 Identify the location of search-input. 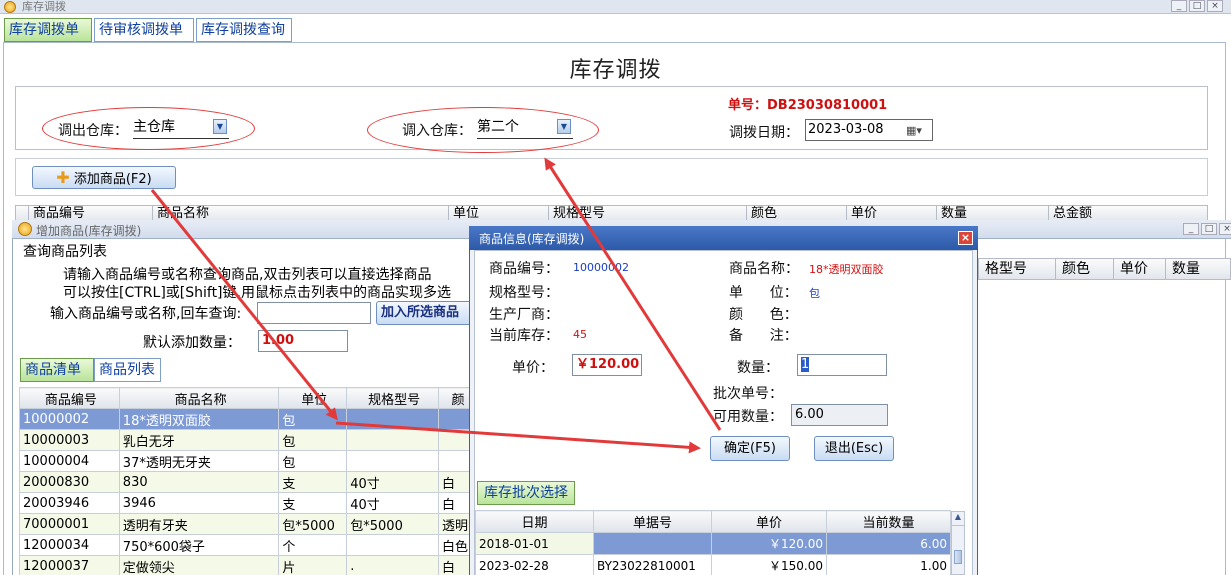
(314, 313).